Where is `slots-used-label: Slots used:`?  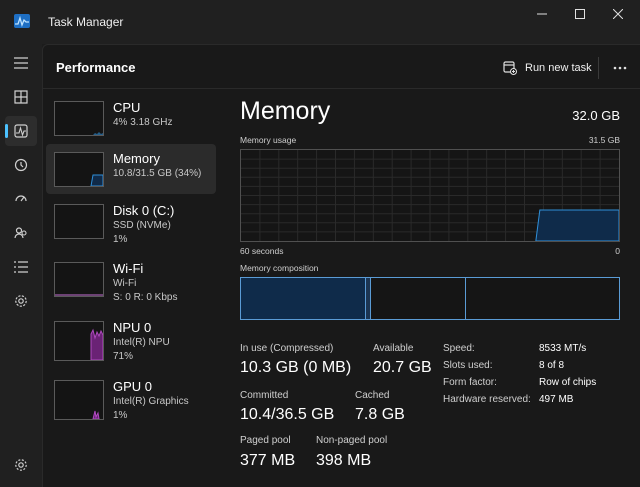 slots-used-label: Slots used: is located at coordinates (468, 365).